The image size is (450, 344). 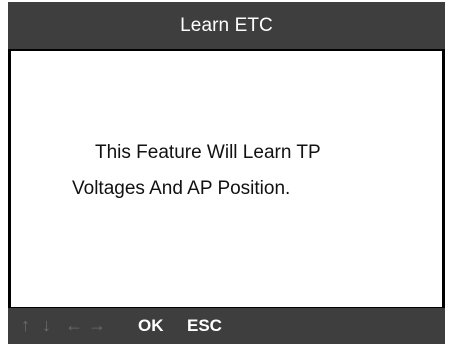 What do you see at coordinates (97, 325) in the screenshot?
I see `arrow-right-icon: →` at bounding box center [97, 325].